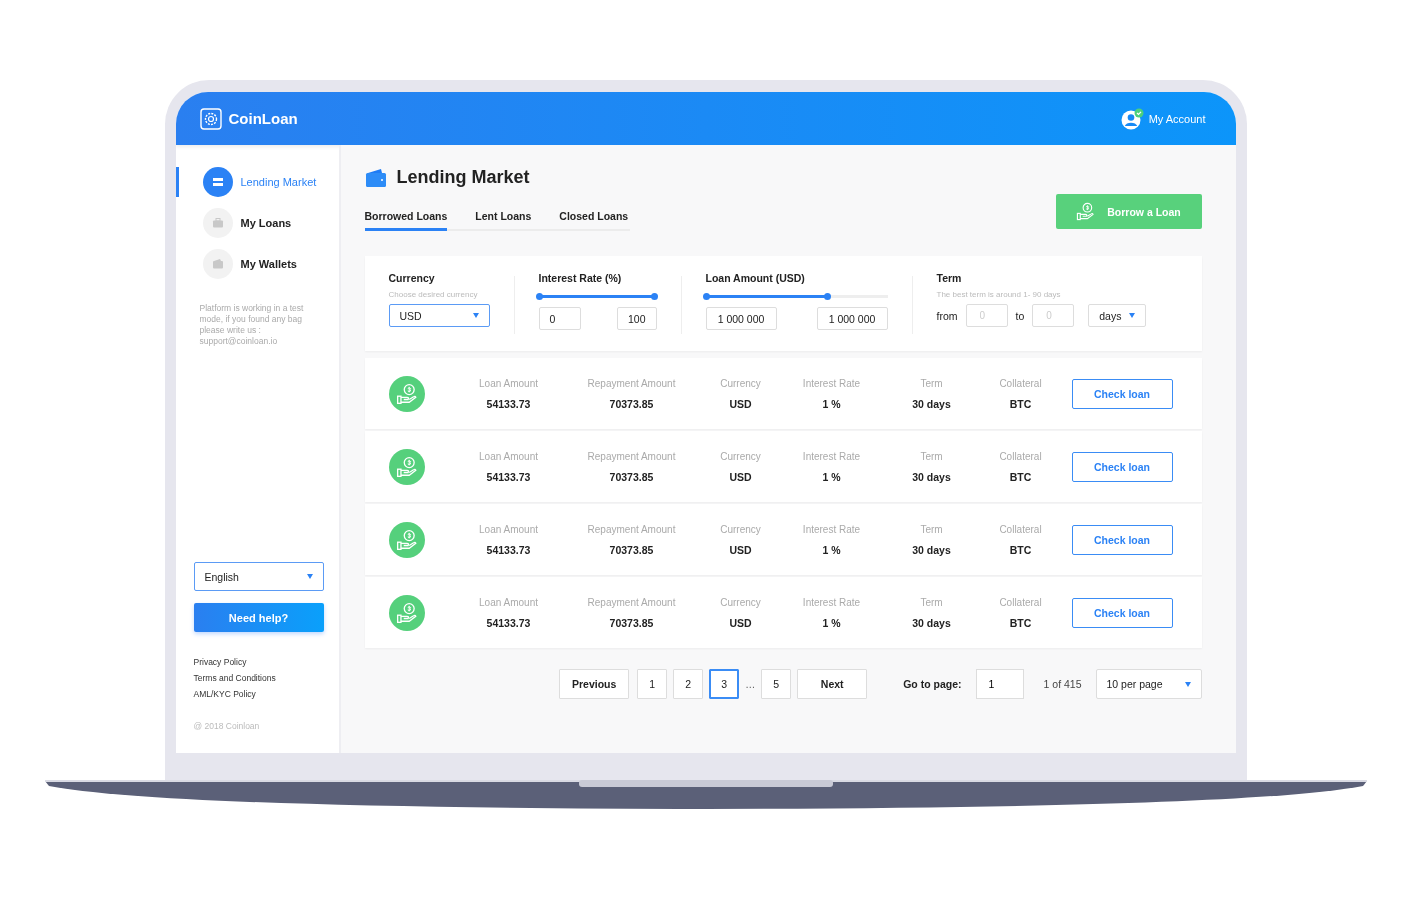  Describe the element at coordinates (1132, 118) in the screenshot. I see `user-icon` at that location.